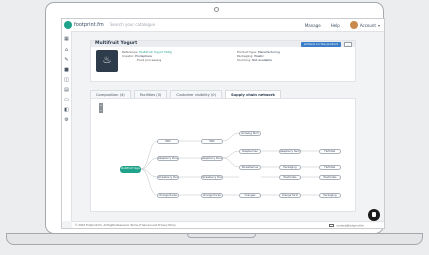 This screenshot has width=429, height=255. I want to click on contact-link: contact@footprint.fm, so click(346, 226).